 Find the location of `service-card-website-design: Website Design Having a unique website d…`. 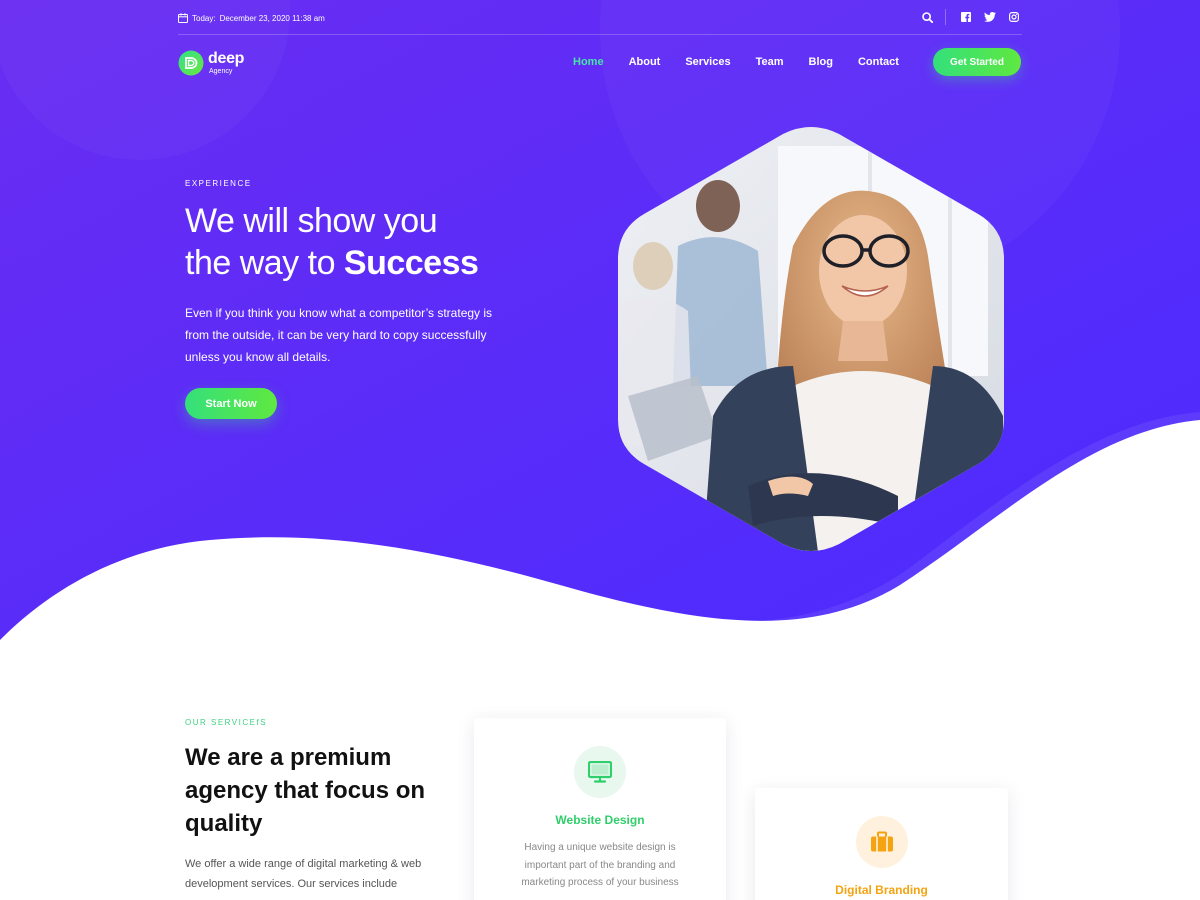

service-card-website-design: Website Design Having a unique website d… is located at coordinates (600, 809).